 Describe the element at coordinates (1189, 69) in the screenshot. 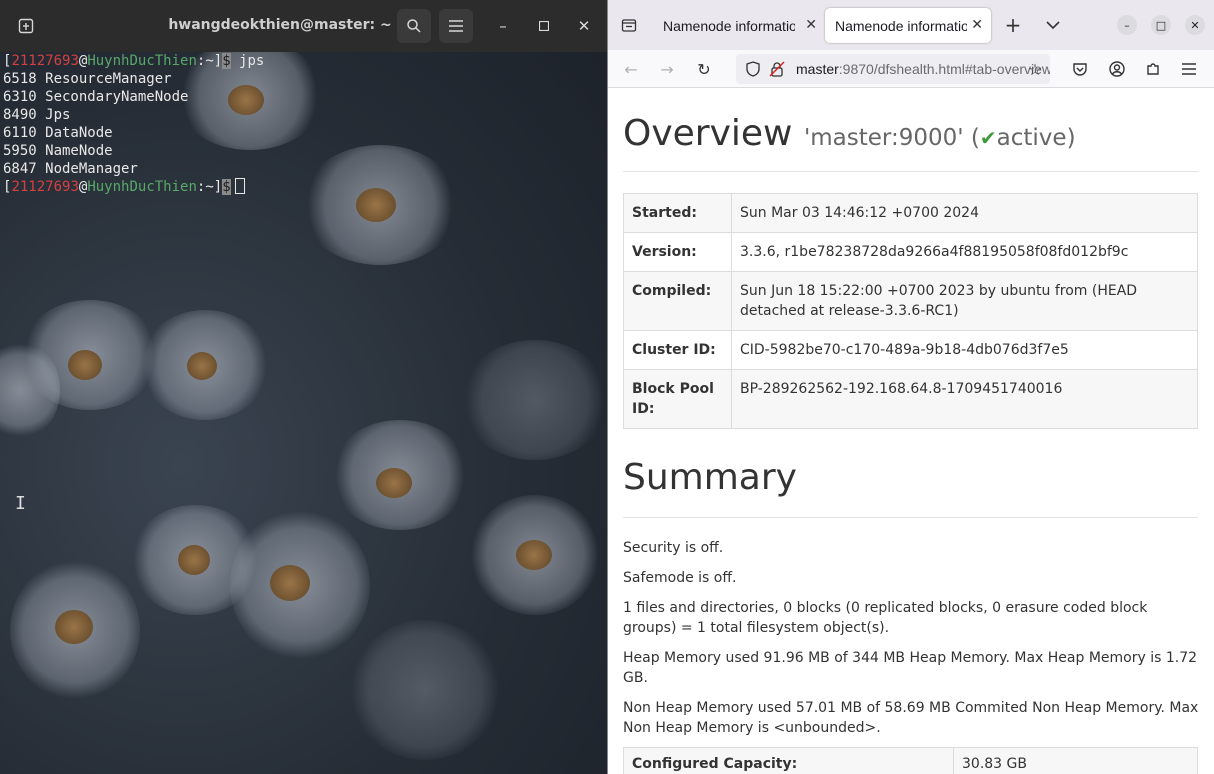

I see `app-menu-button` at that location.